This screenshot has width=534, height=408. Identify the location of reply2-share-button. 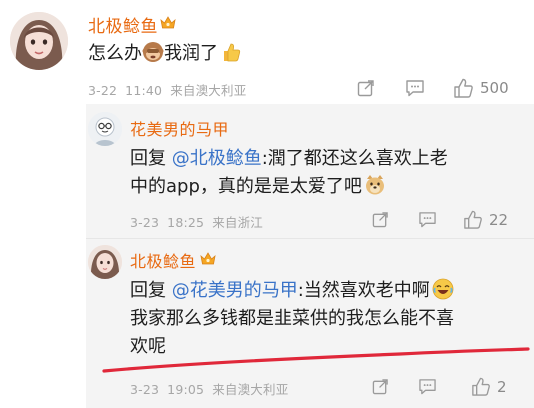
(380, 386).